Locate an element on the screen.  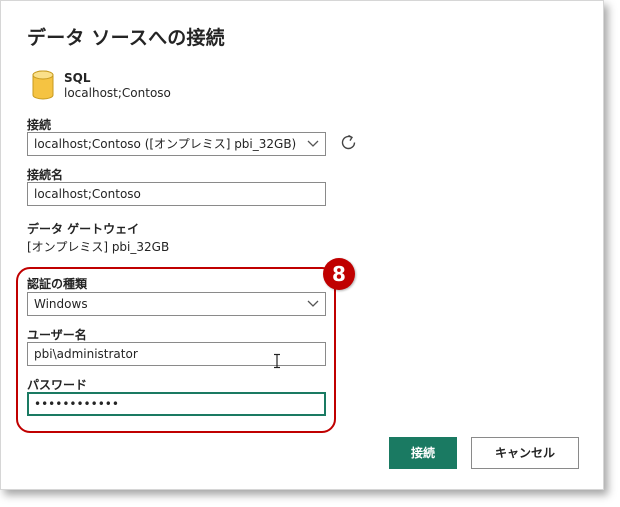
refresh-icon is located at coordinates (349, 143).